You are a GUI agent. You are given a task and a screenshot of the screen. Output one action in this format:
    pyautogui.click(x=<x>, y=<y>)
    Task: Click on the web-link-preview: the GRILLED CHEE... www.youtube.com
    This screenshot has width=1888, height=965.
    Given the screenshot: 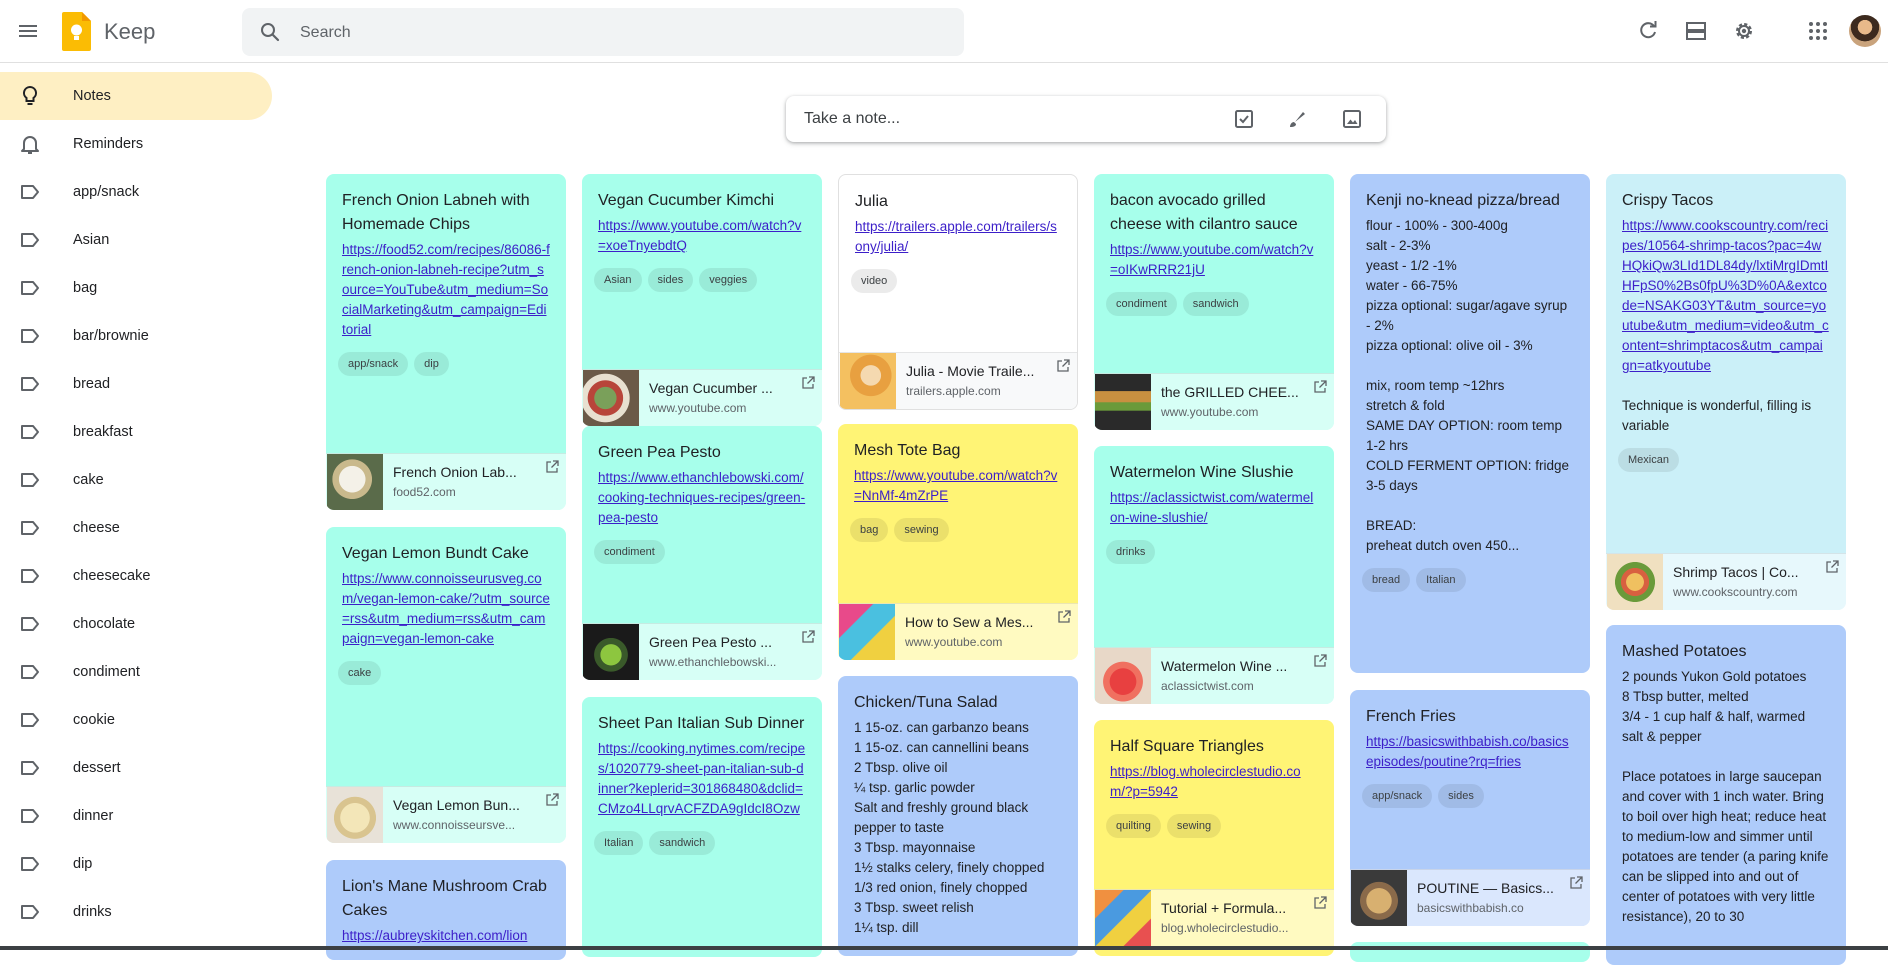 What is the action you would take?
    pyautogui.click(x=1214, y=401)
    